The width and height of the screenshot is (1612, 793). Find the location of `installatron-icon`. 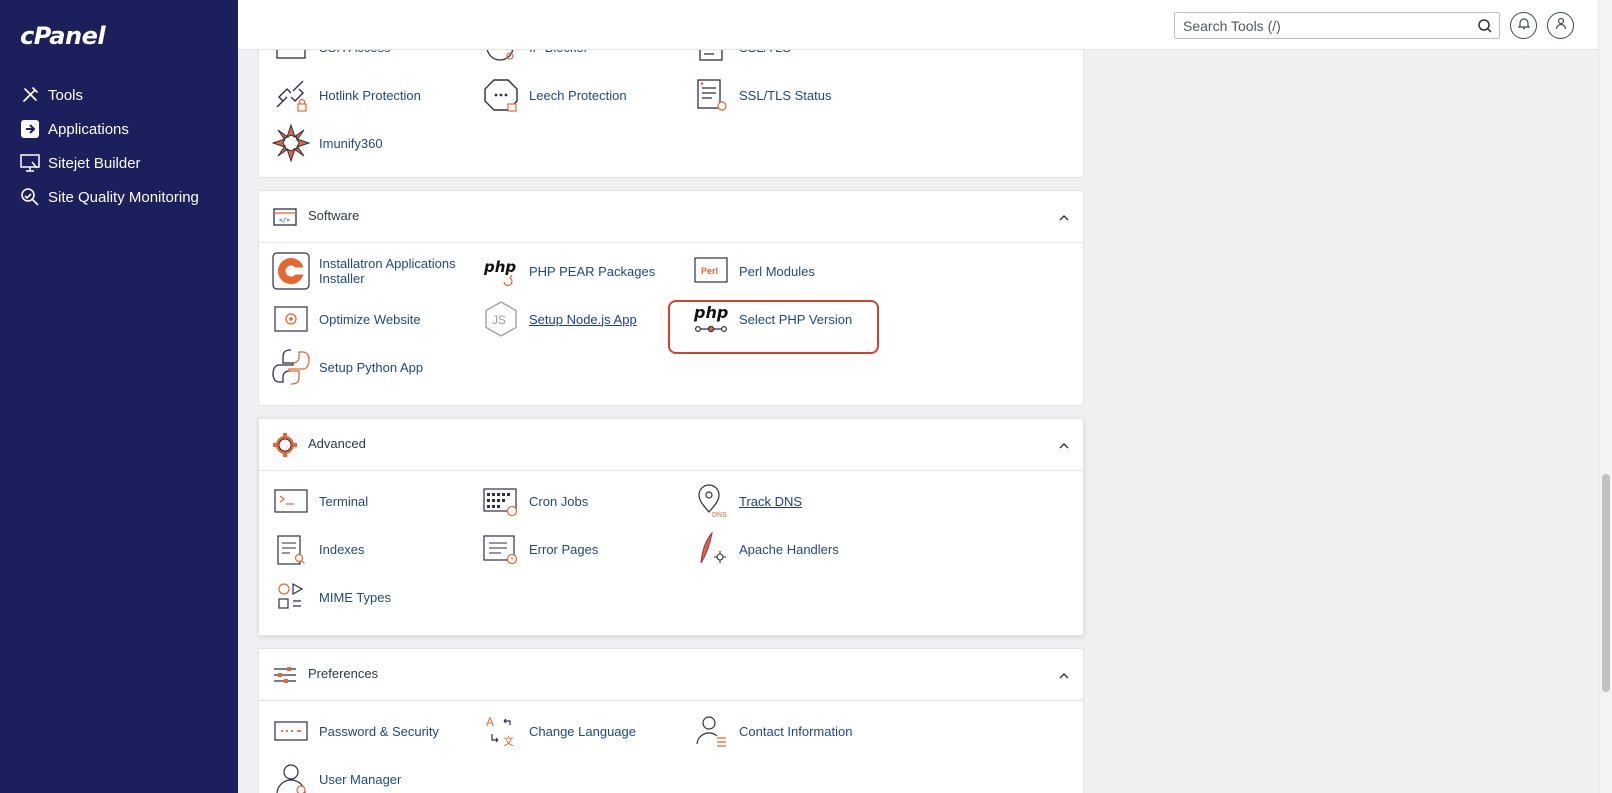

installatron-icon is located at coordinates (291, 271).